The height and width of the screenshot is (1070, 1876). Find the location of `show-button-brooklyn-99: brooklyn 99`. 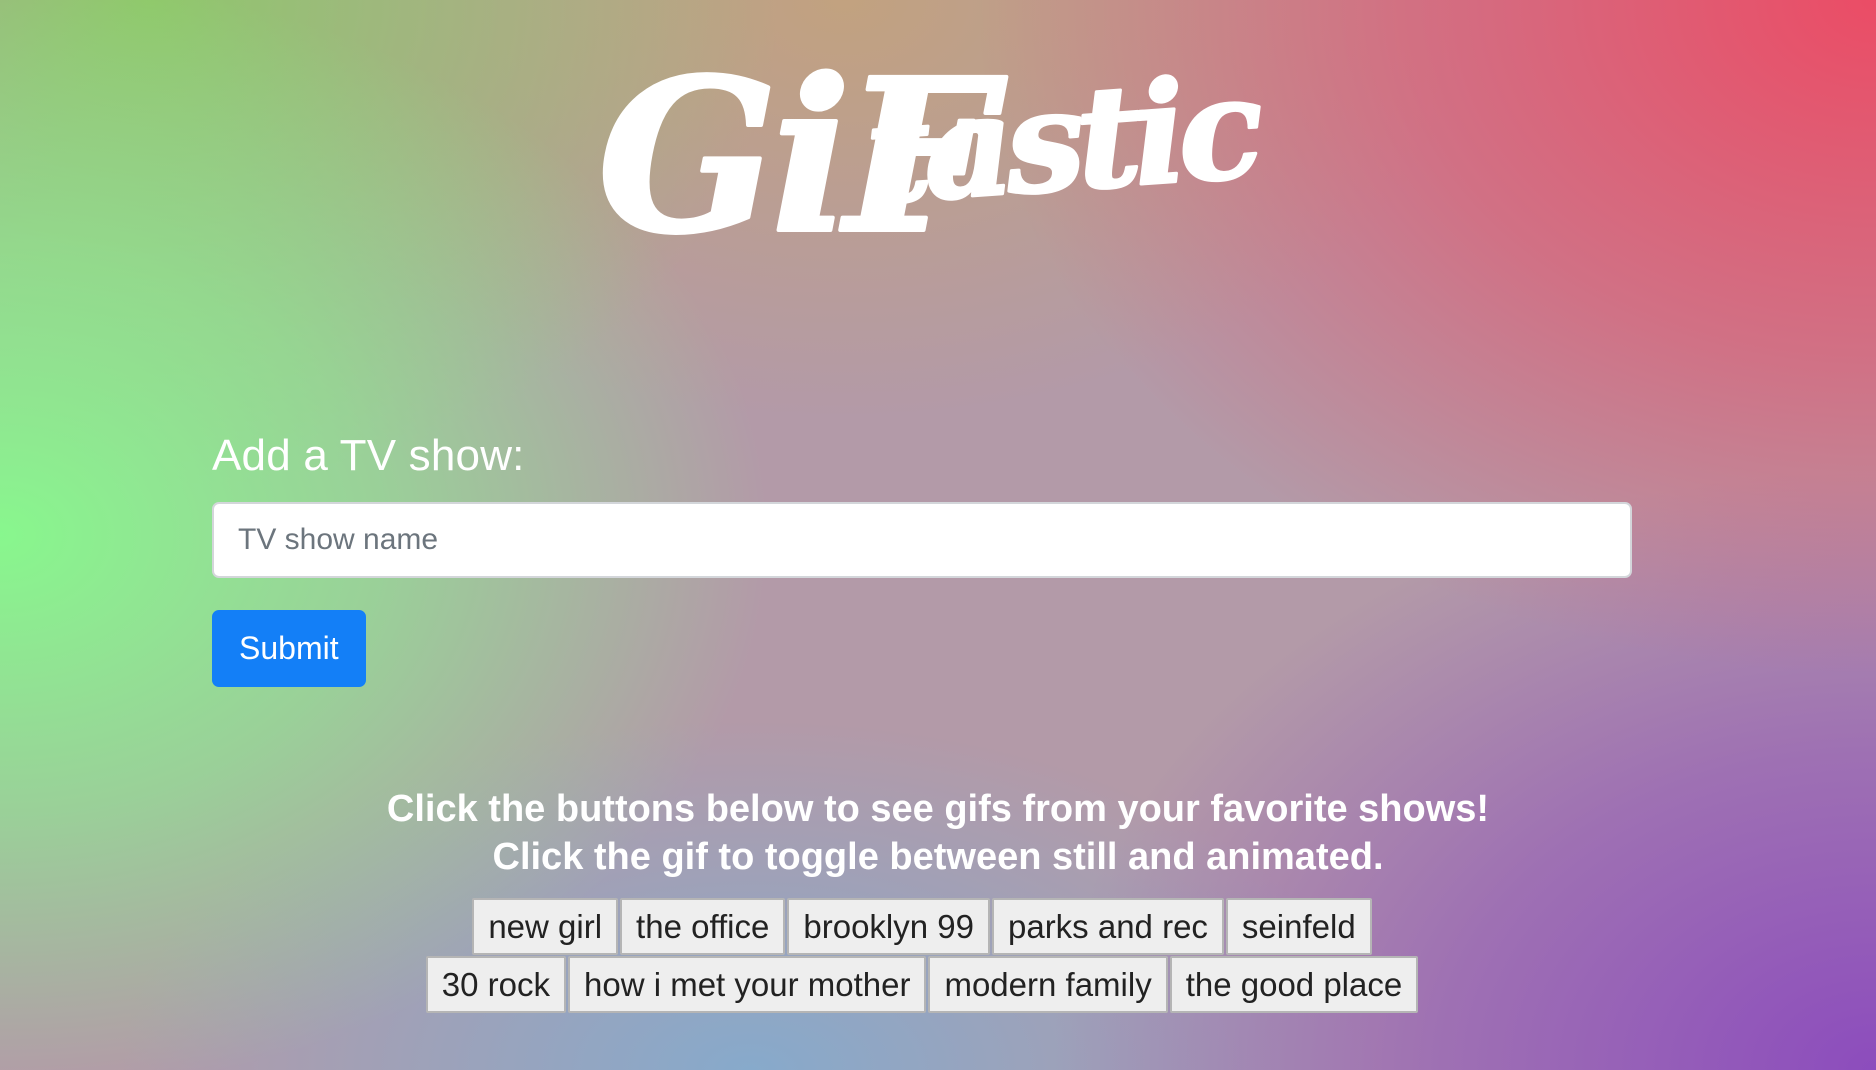

show-button-brooklyn-99: brooklyn 99 is located at coordinates (888, 926).